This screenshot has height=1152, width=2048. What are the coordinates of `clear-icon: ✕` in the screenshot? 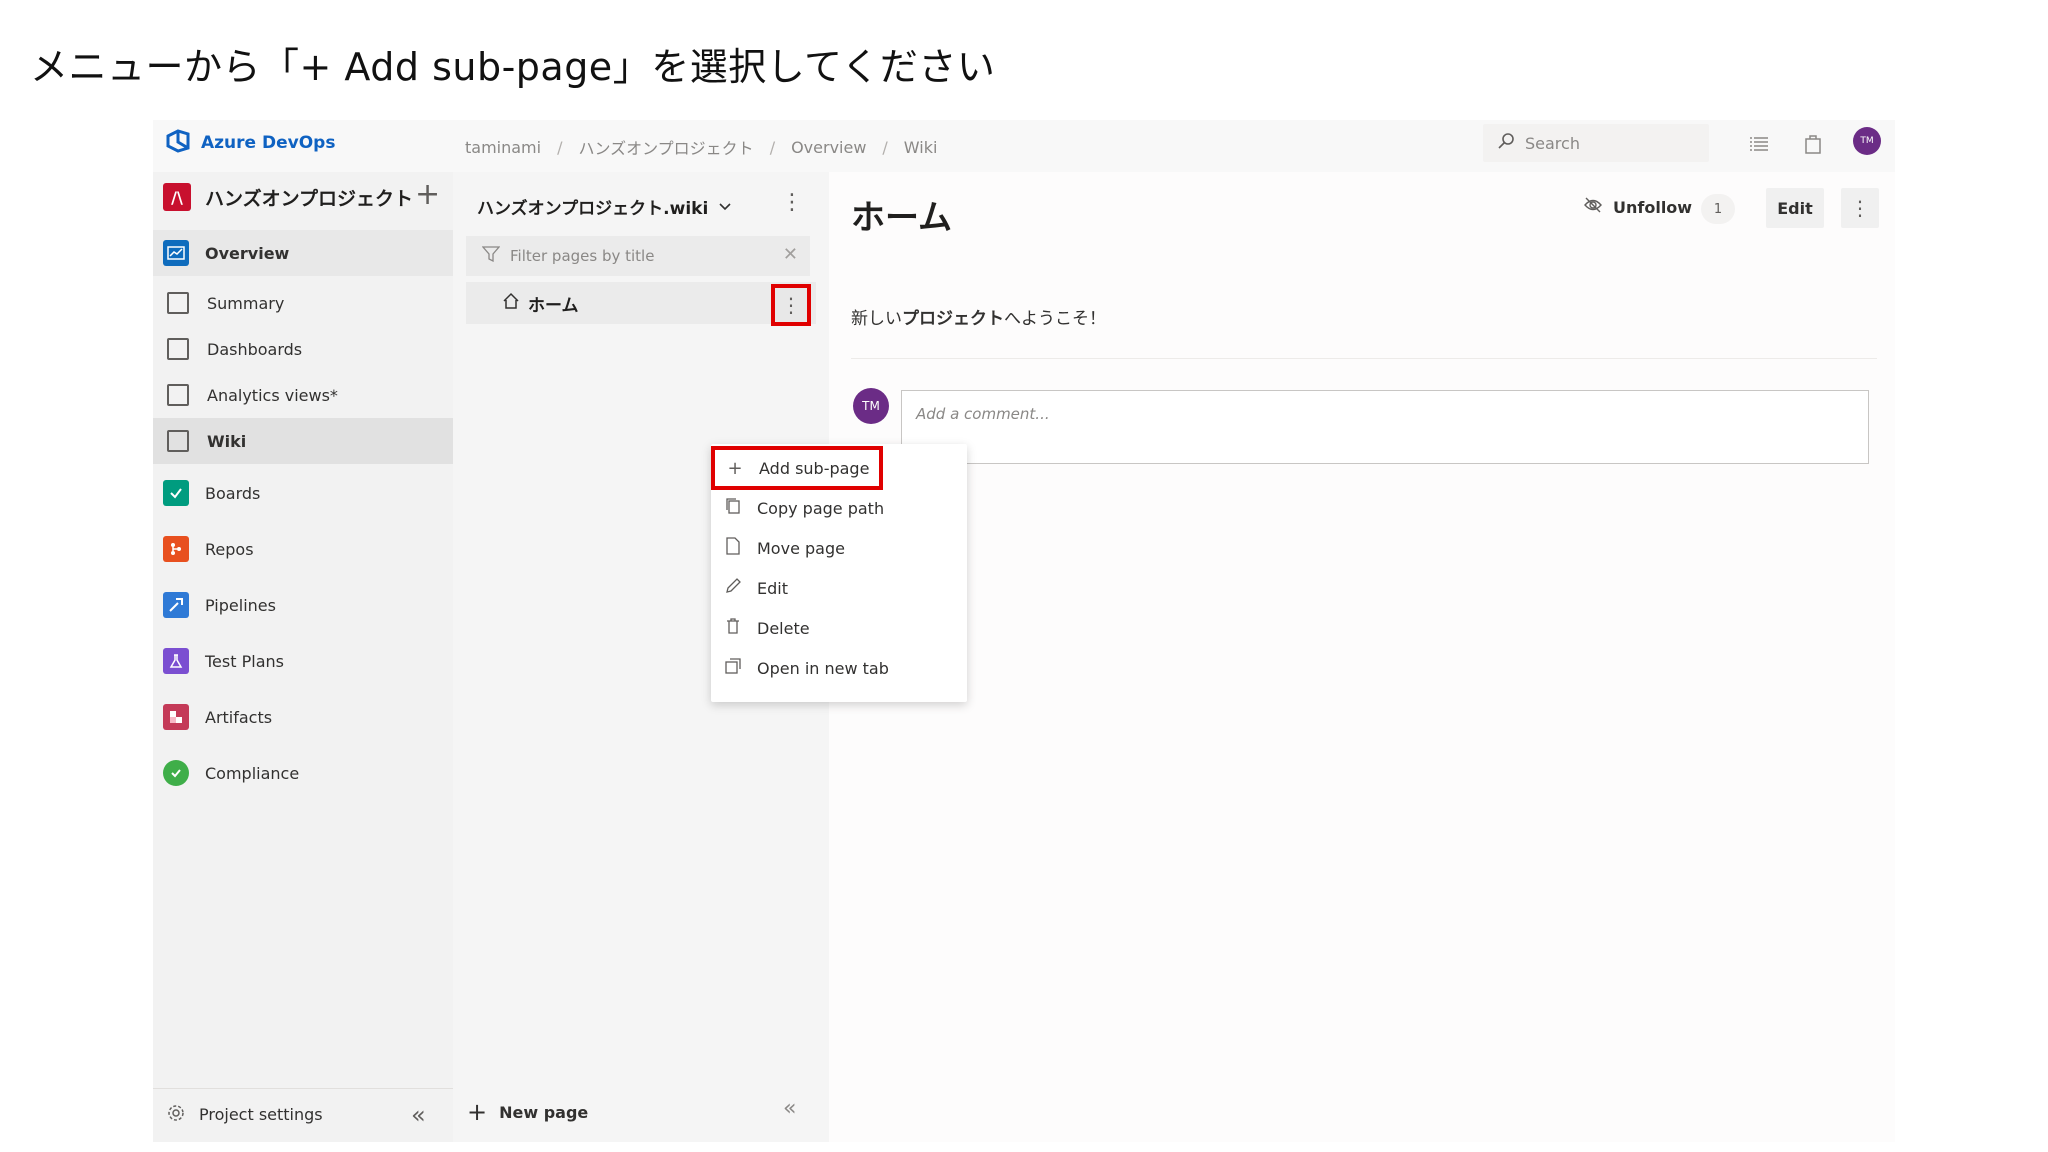 It's located at (790, 254).